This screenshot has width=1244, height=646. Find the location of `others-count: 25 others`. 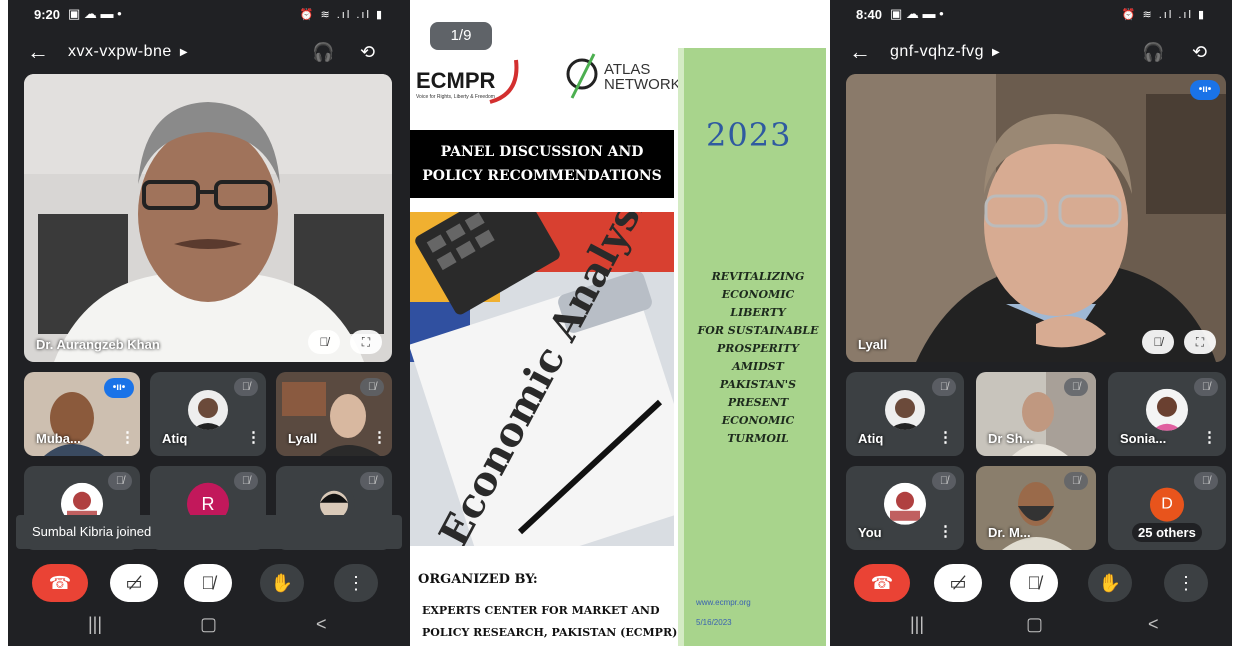

others-count: 25 others is located at coordinates (1167, 532).